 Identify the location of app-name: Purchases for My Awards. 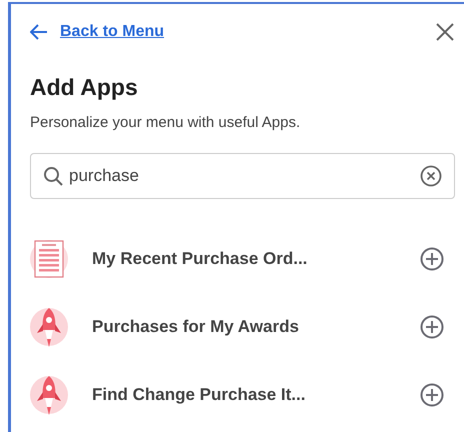
(196, 327).